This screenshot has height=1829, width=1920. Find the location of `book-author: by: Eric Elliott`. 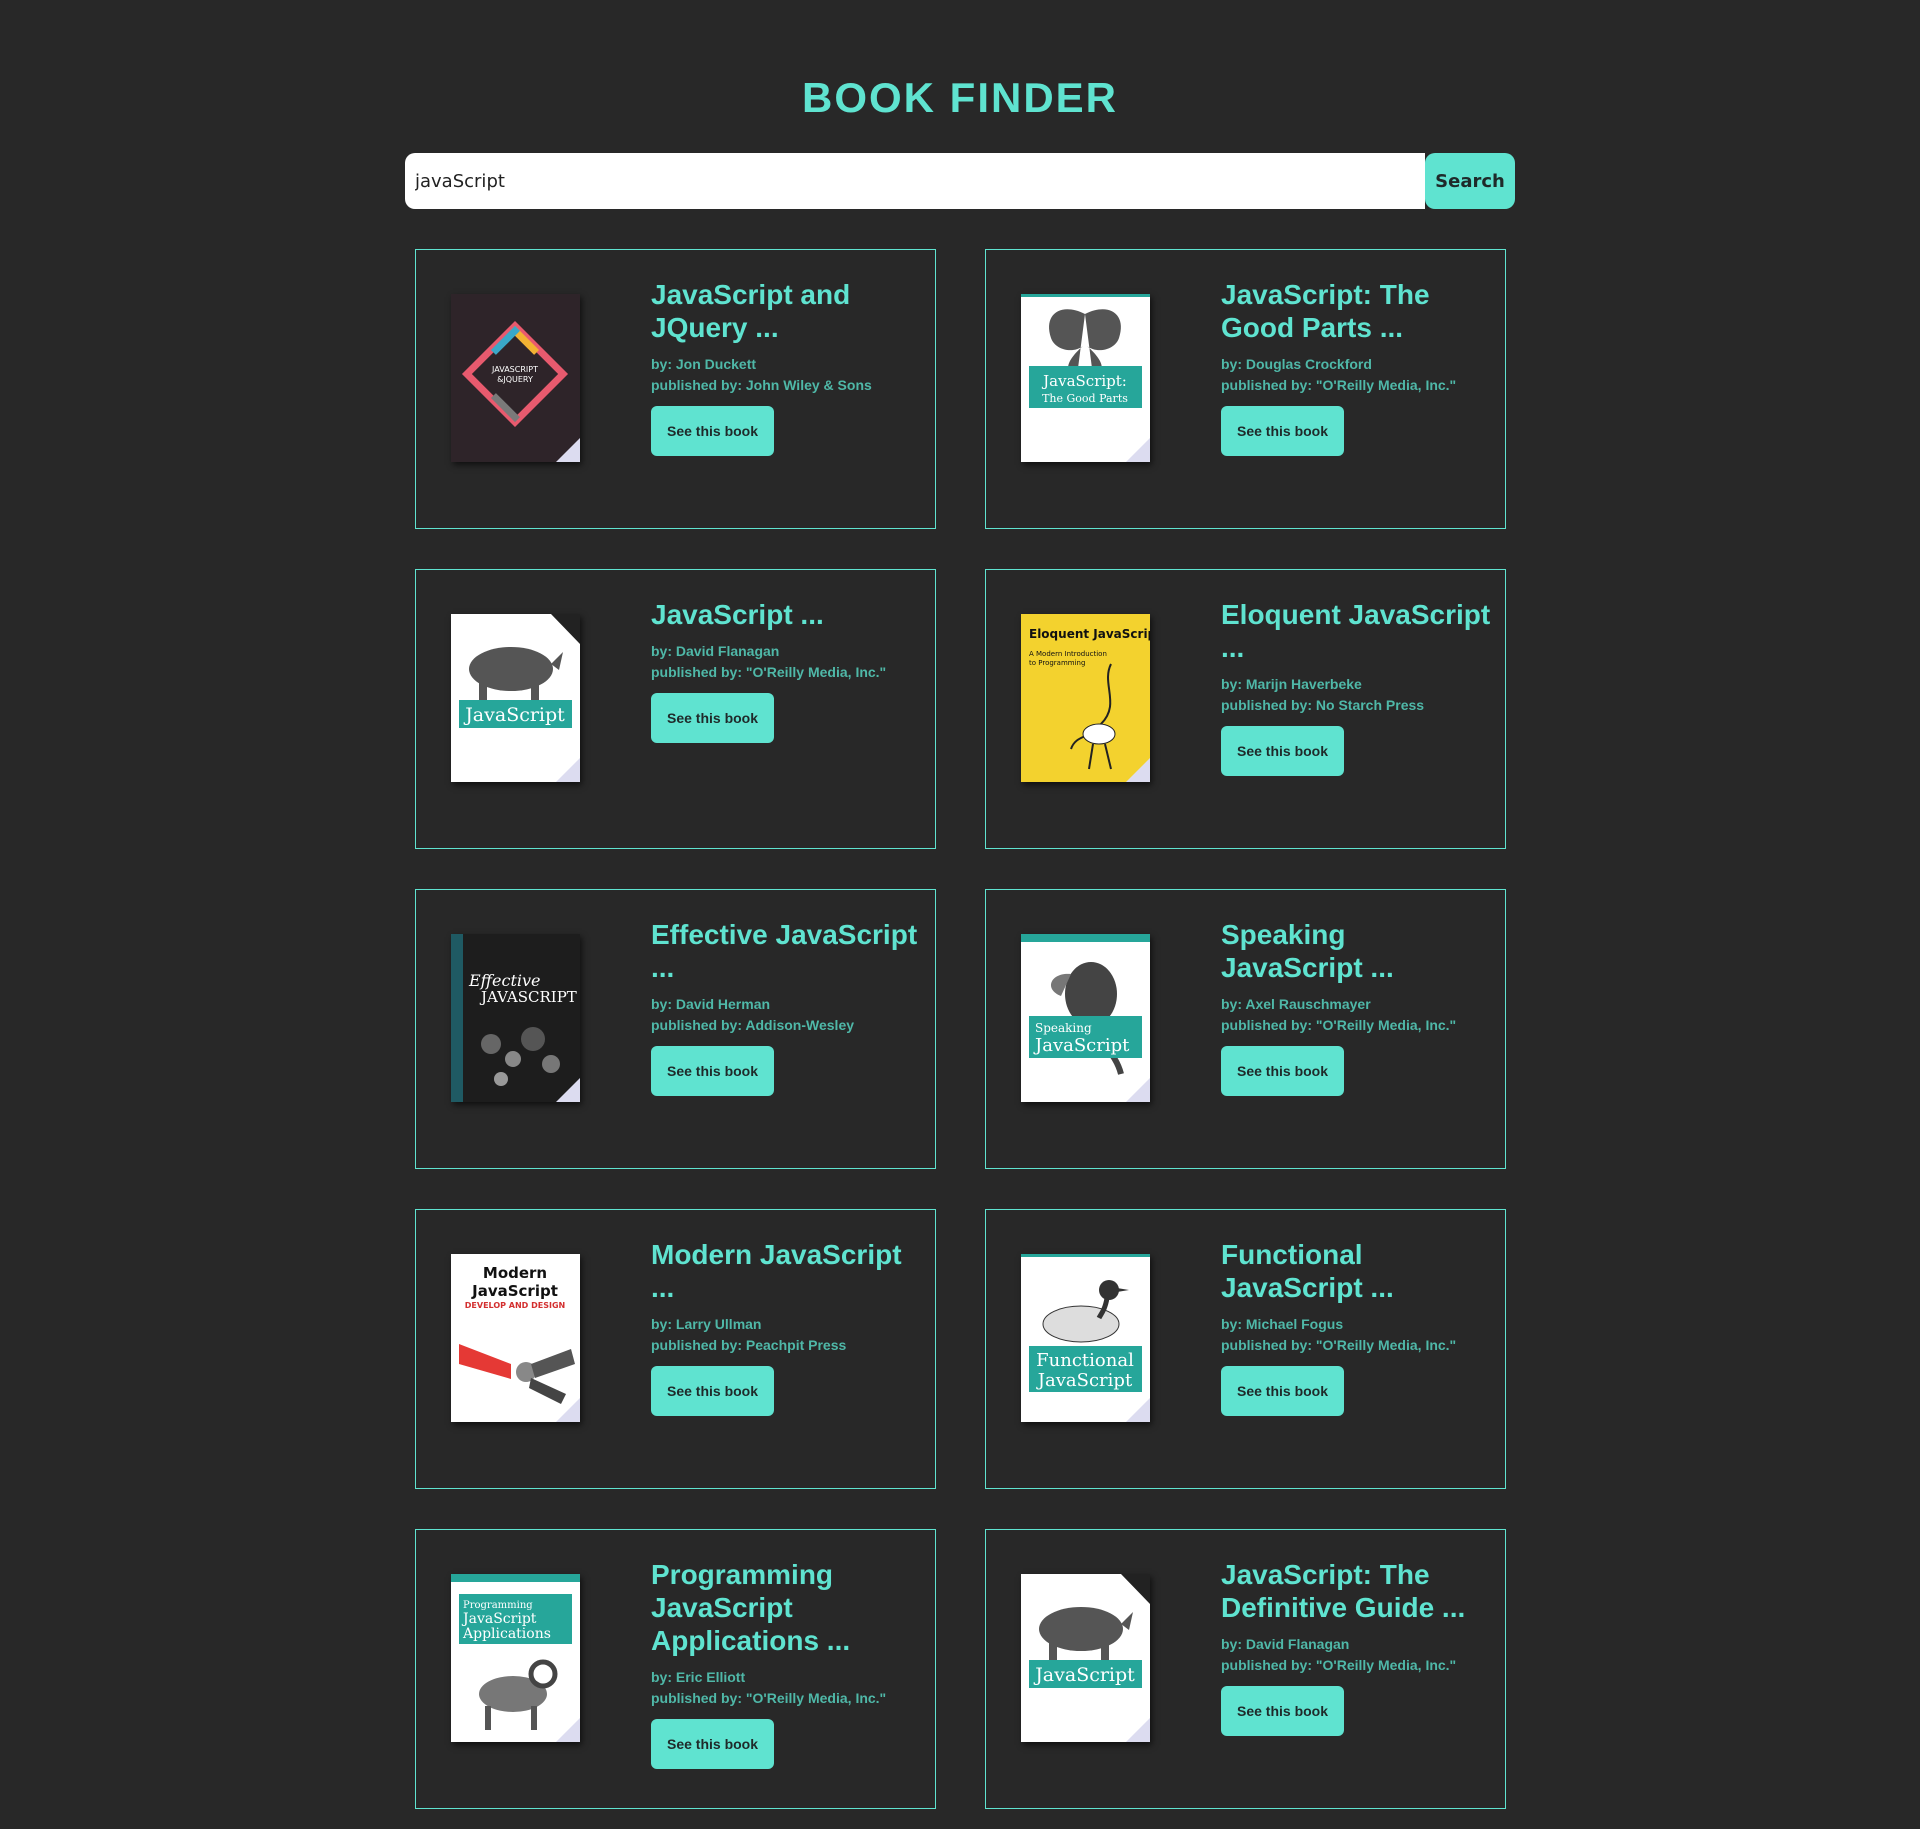

book-author: by: Eric Elliott is located at coordinates (698, 1677).